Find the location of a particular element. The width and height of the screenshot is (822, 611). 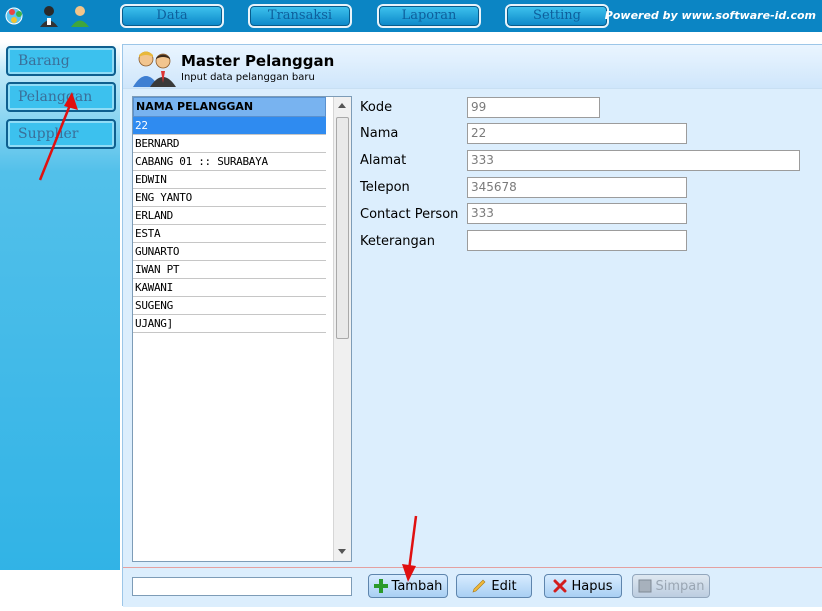

list-item: KAWANI is located at coordinates (229, 288).